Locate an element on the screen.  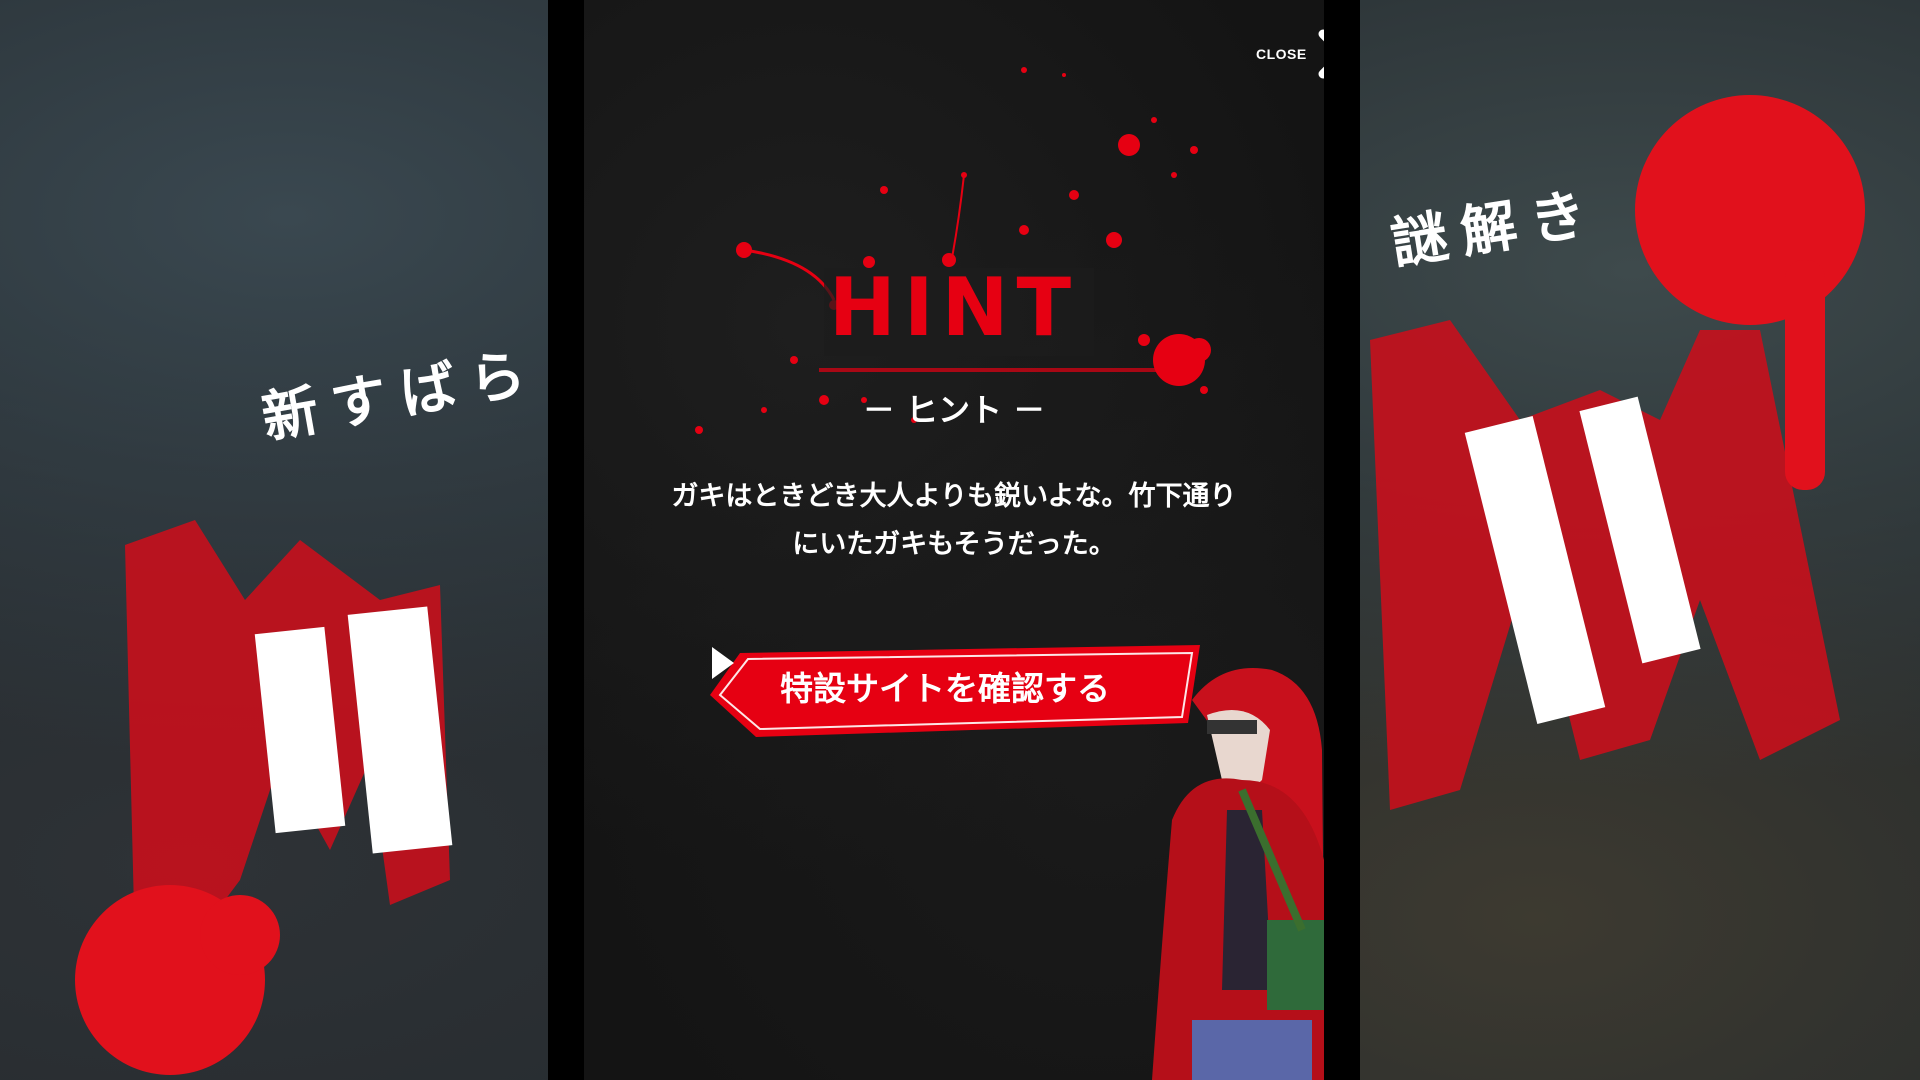
close-button: CLOSE is located at coordinates (1290, 54).